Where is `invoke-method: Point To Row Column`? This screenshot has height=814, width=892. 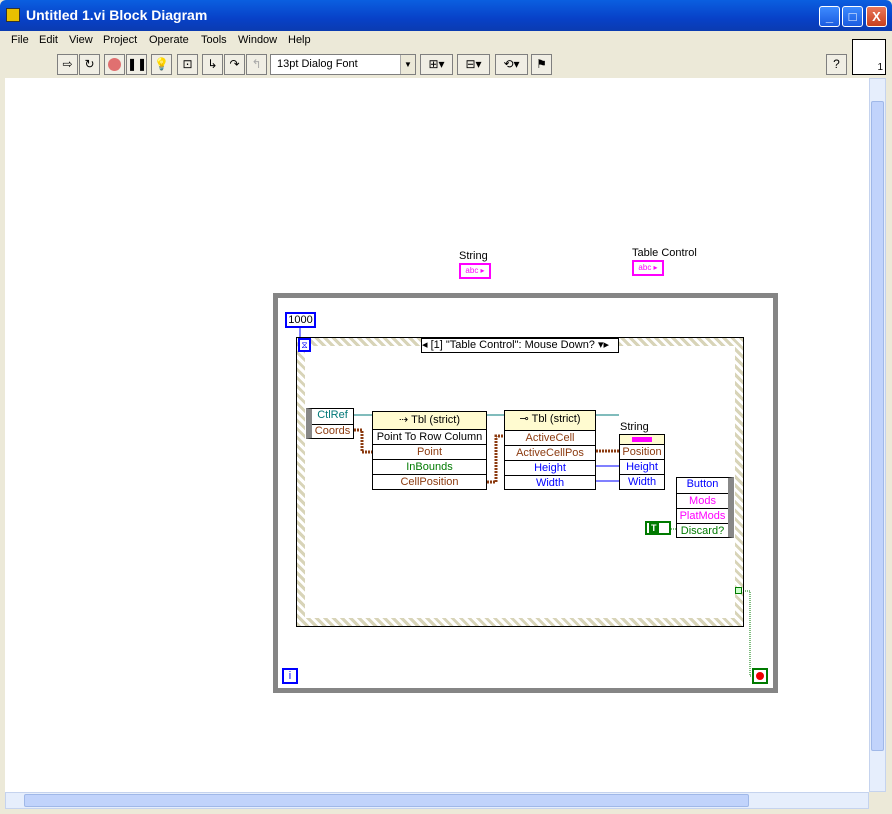 invoke-method: Point To Row Column is located at coordinates (429, 436).